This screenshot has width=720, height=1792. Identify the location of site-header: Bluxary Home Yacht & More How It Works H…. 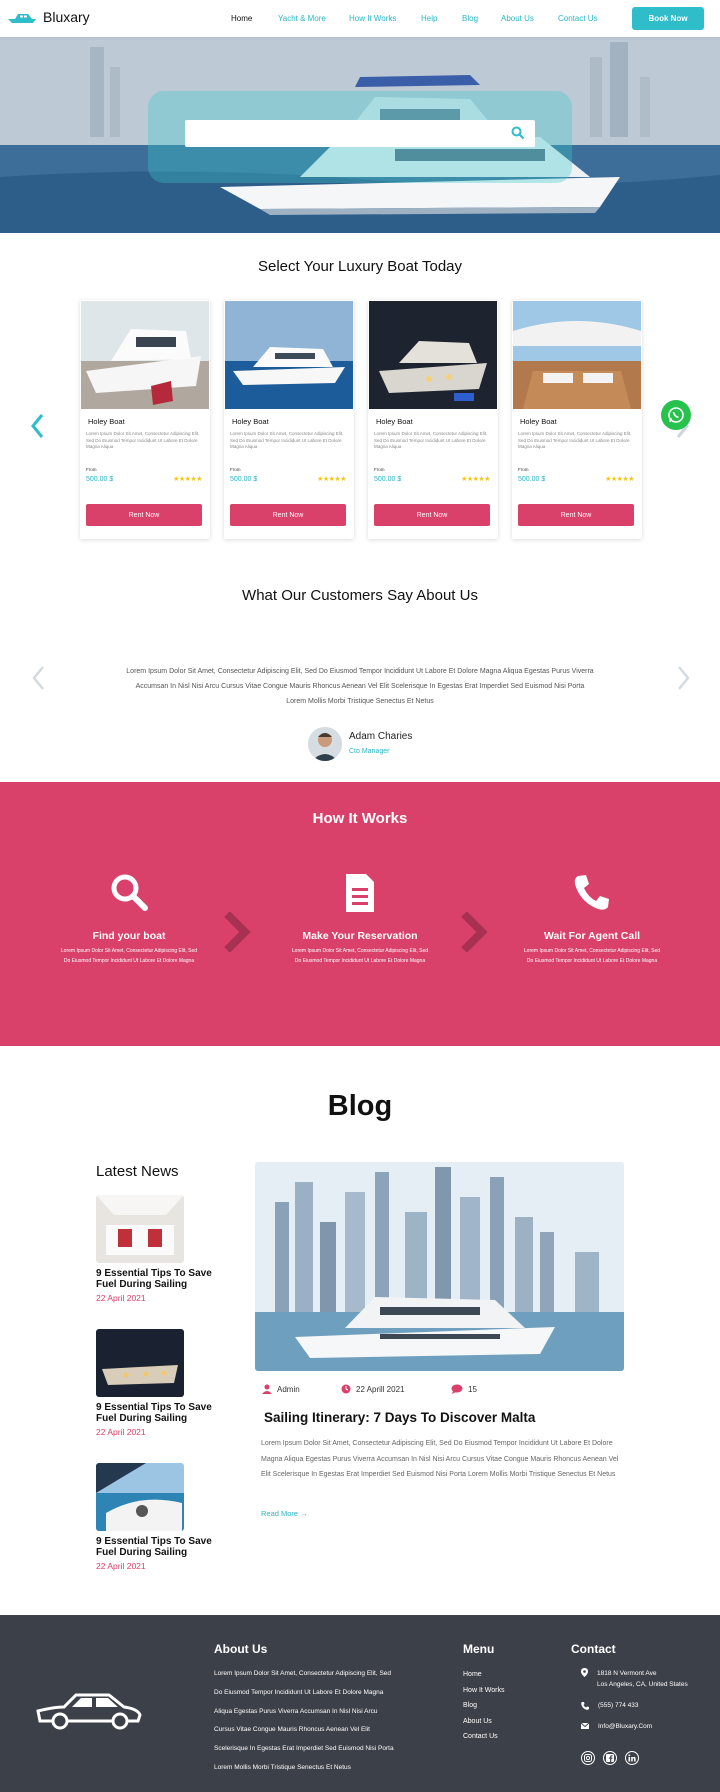
(360, 18).